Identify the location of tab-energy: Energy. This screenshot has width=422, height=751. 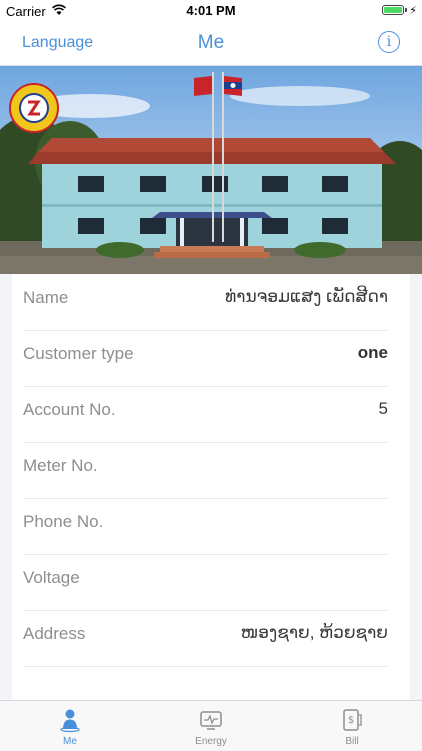
(211, 726).